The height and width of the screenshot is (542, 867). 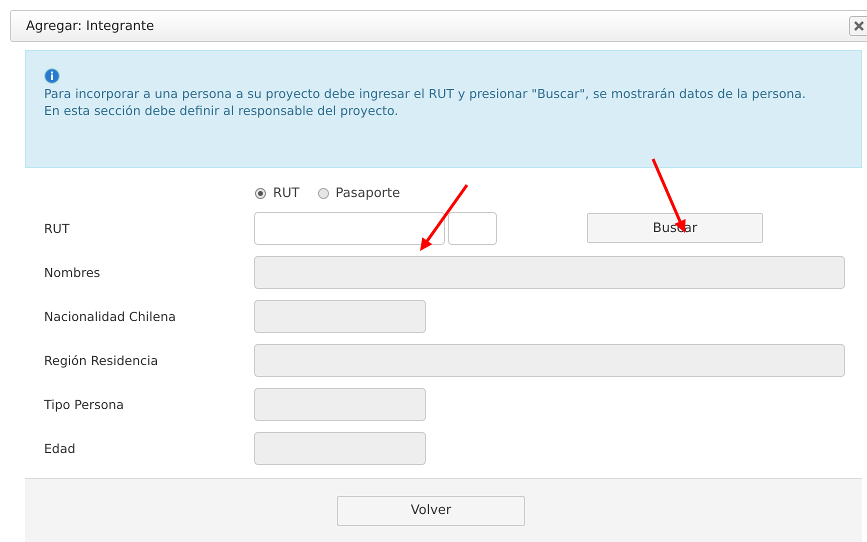 I want to click on radio-option: RUT, so click(x=277, y=193).